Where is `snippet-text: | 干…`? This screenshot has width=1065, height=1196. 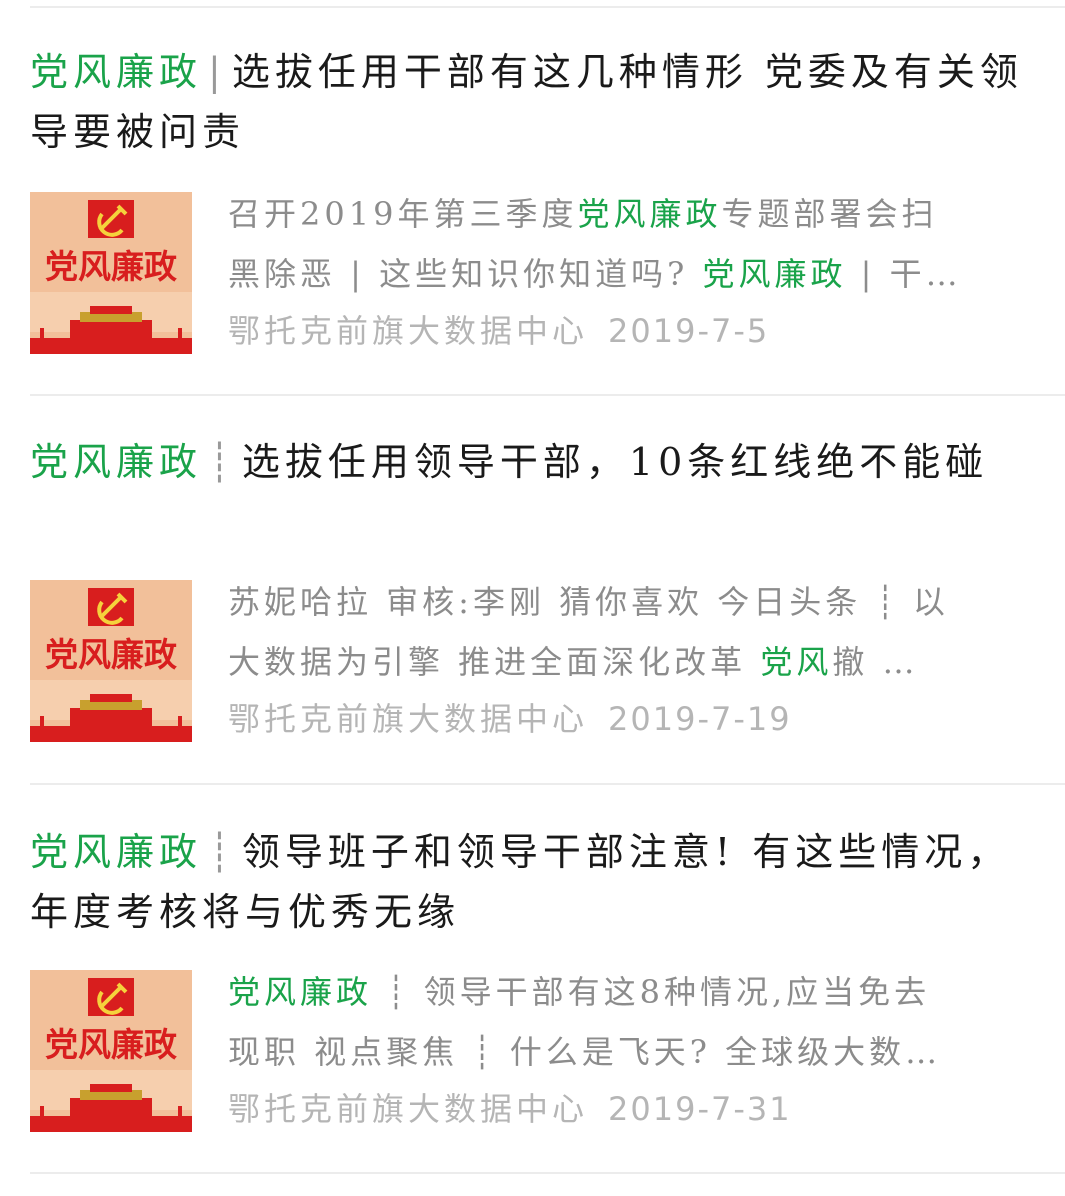 snippet-text: | 干… is located at coordinates (904, 274).